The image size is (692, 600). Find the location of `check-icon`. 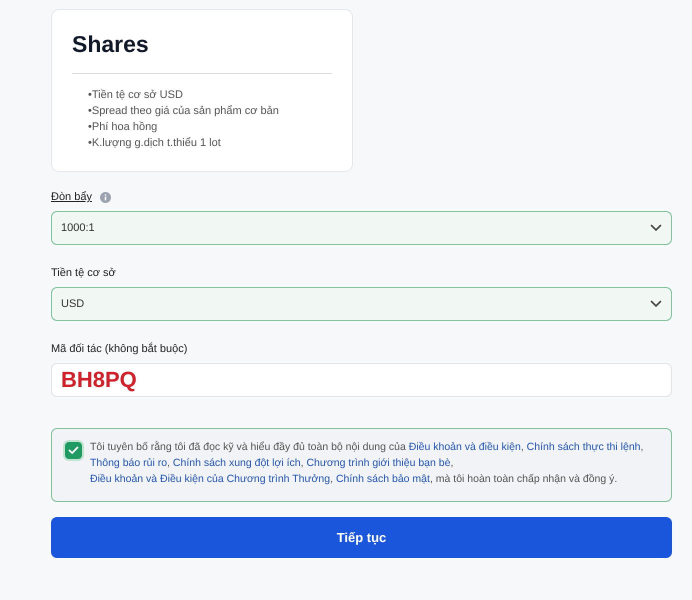

check-icon is located at coordinates (73, 450).